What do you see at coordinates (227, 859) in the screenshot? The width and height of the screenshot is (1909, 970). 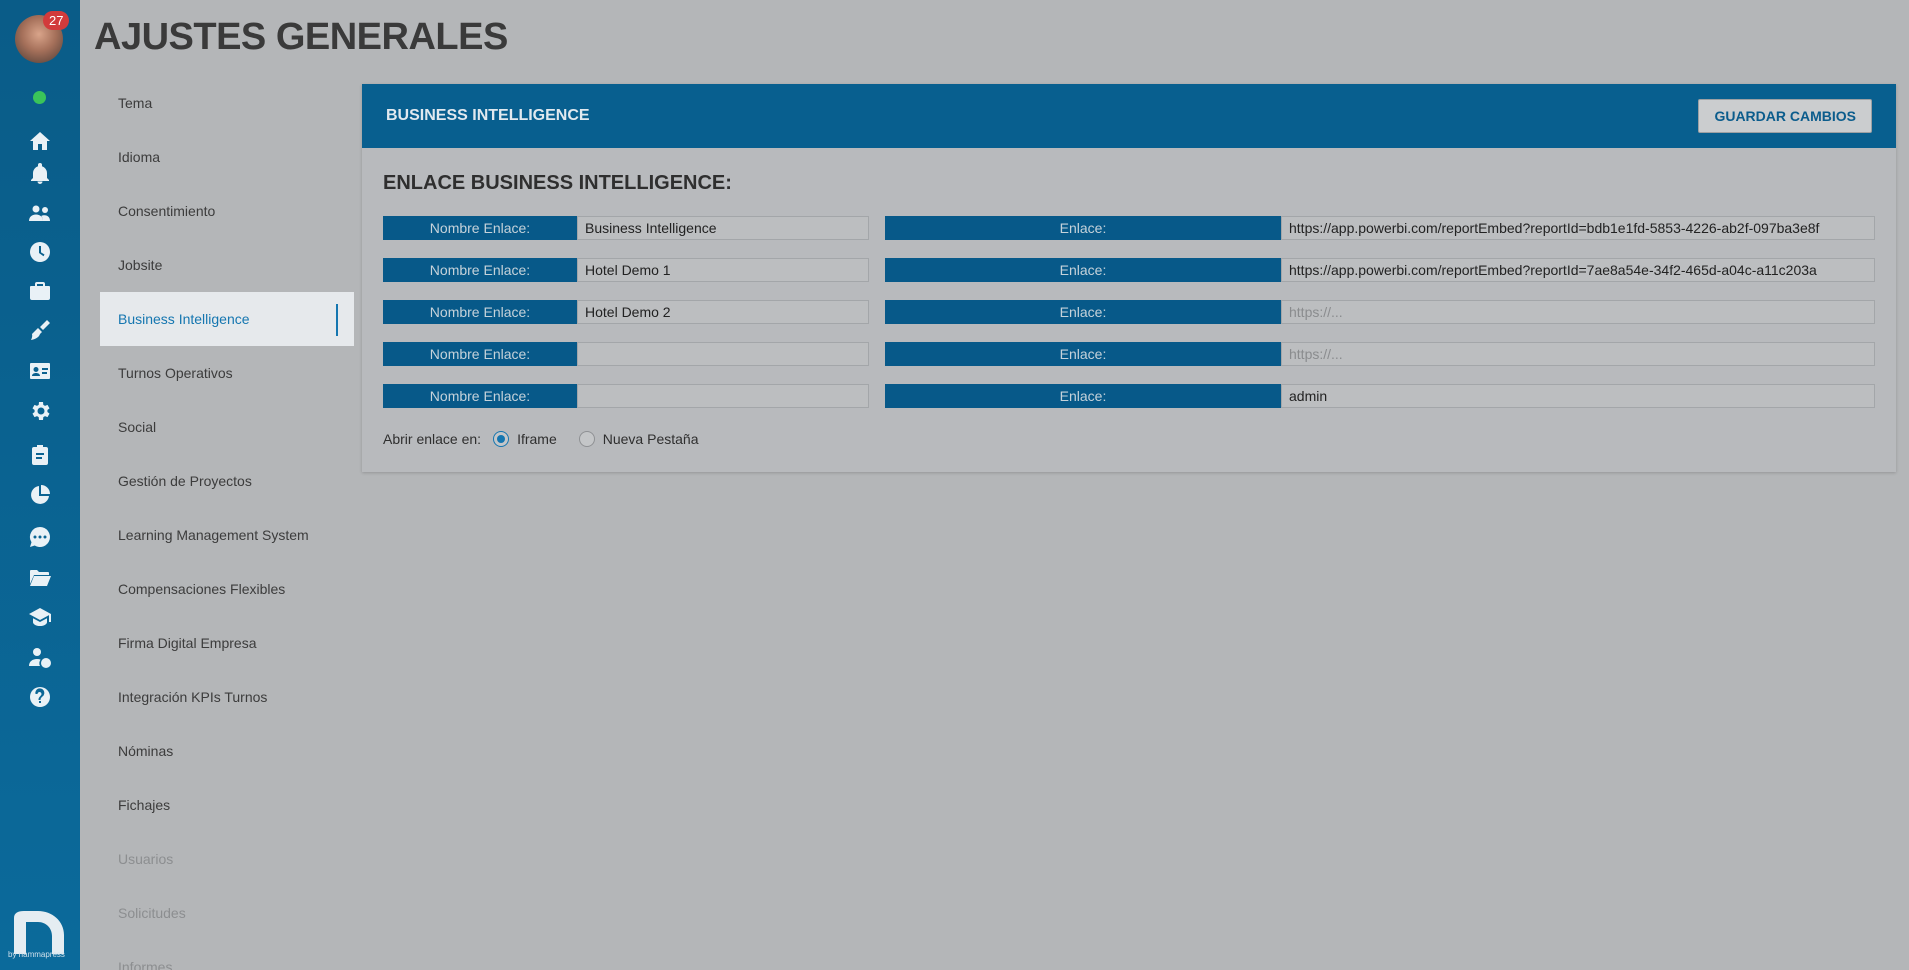 I see `menu-item-usuarios: Usuarios` at bounding box center [227, 859].